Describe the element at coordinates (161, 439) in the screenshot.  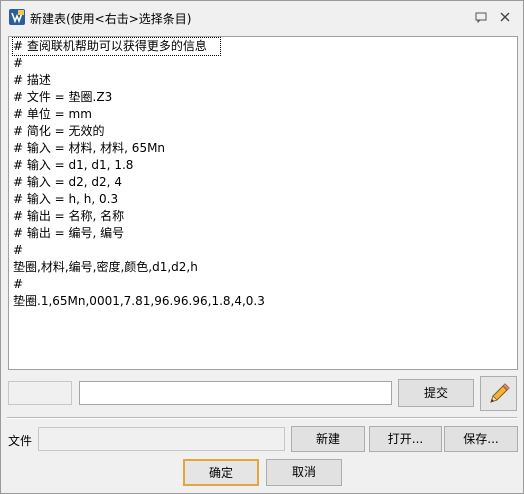
I see `file-path-field` at that location.